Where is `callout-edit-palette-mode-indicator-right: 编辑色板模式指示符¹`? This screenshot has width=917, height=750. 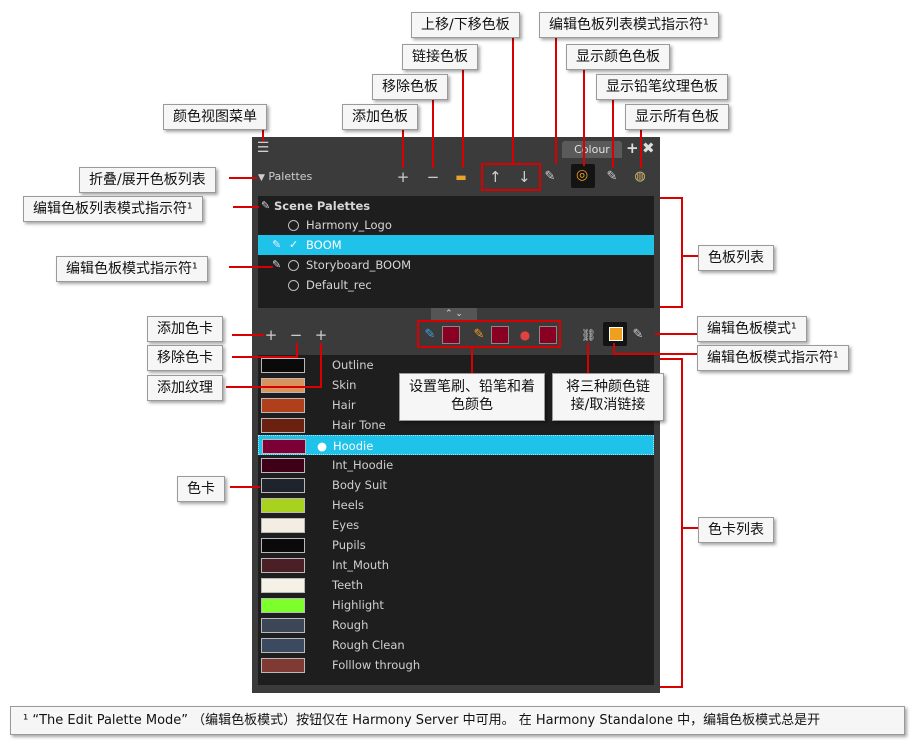 callout-edit-palette-mode-indicator-right: 编辑色板模式指示符¹ is located at coordinates (773, 358).